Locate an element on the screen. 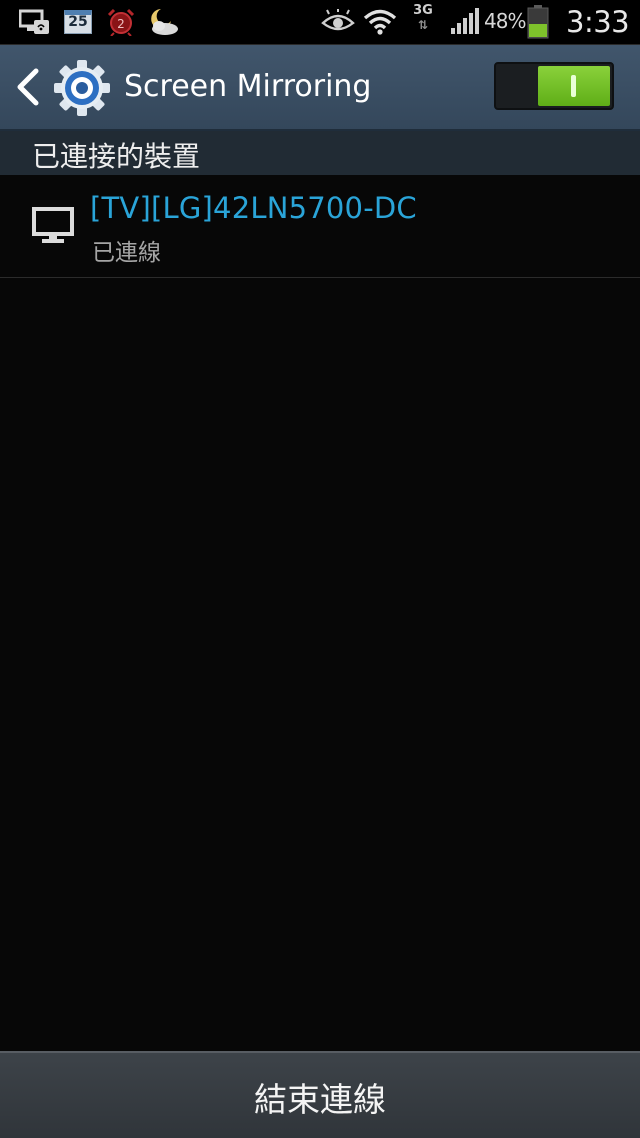  calendar-day: 25 is located at coordinates (78, 22).